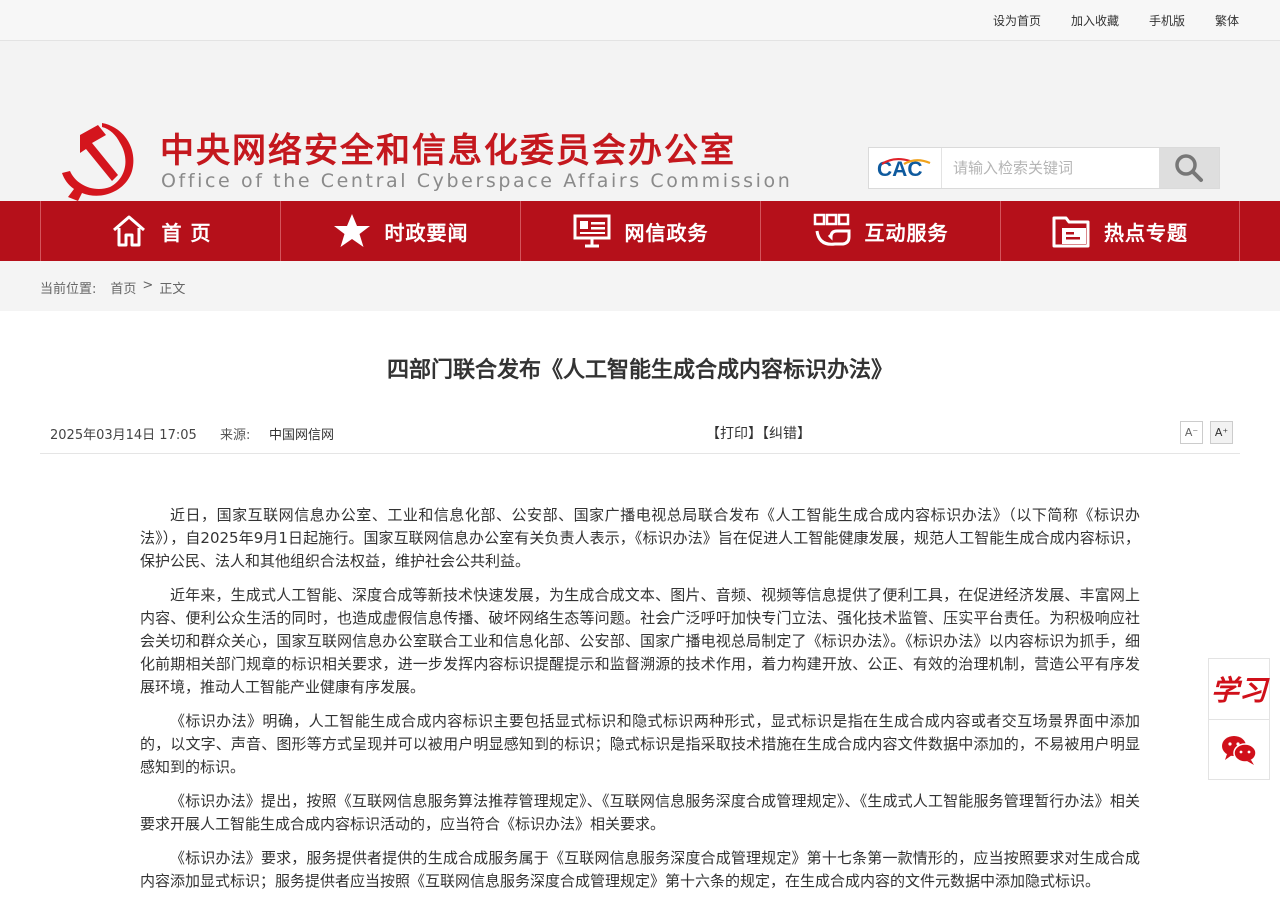 Image resolution: width=1280 pixels, height=900 pixels. I want to click on svg-text: CAC, so click(900, 169).